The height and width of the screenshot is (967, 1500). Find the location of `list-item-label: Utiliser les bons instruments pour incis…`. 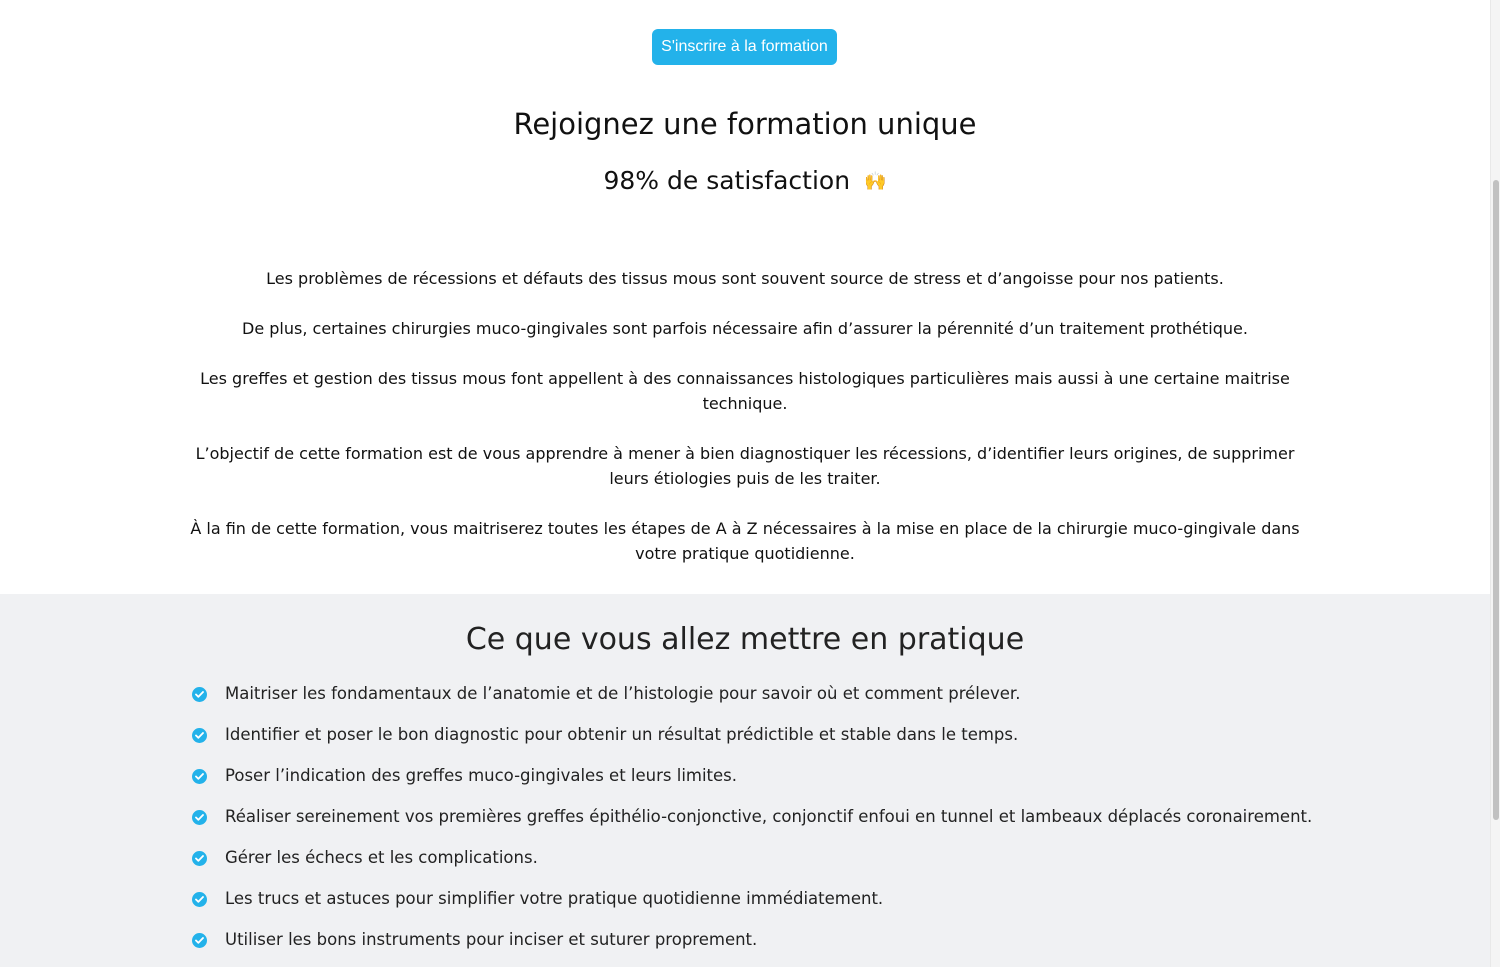

list-item-label: Utiliser les bons instruments pour incis… is located at coordinates (491, 939).